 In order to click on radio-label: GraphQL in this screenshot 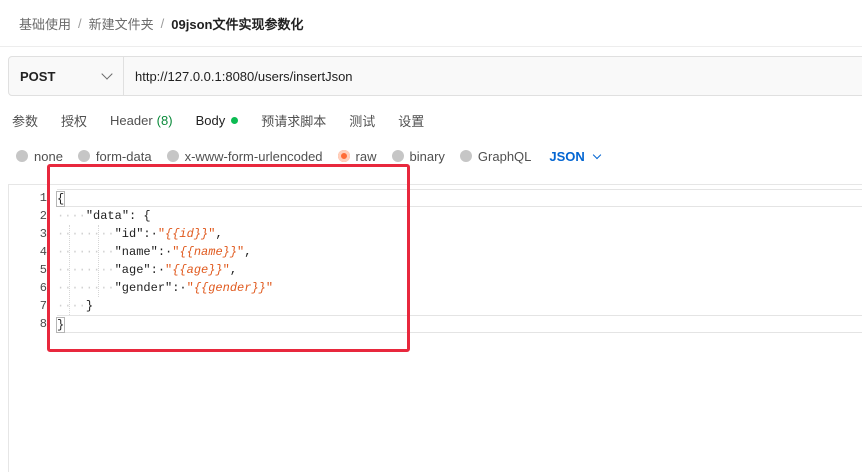, I will do `click(504, 156)`.